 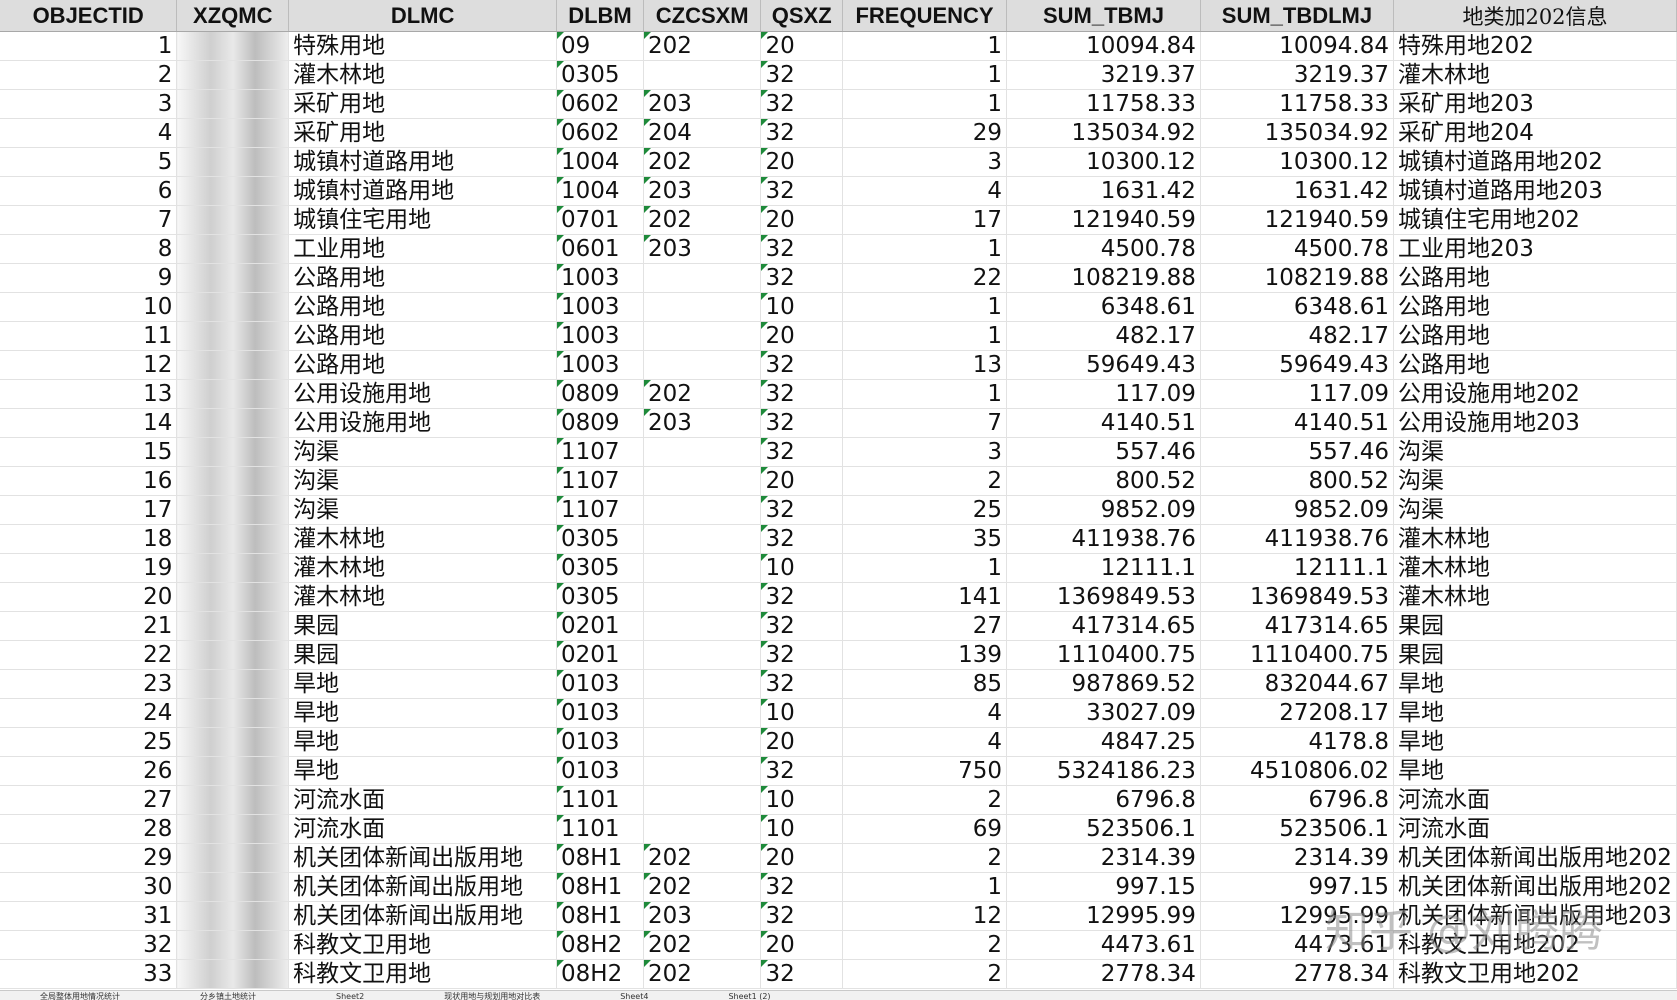 What do you see at coordinates (1535, 191) in the screenshot?
I see `cell--202-: 城镇村道路用地203` at bounding box center [1535, 191].